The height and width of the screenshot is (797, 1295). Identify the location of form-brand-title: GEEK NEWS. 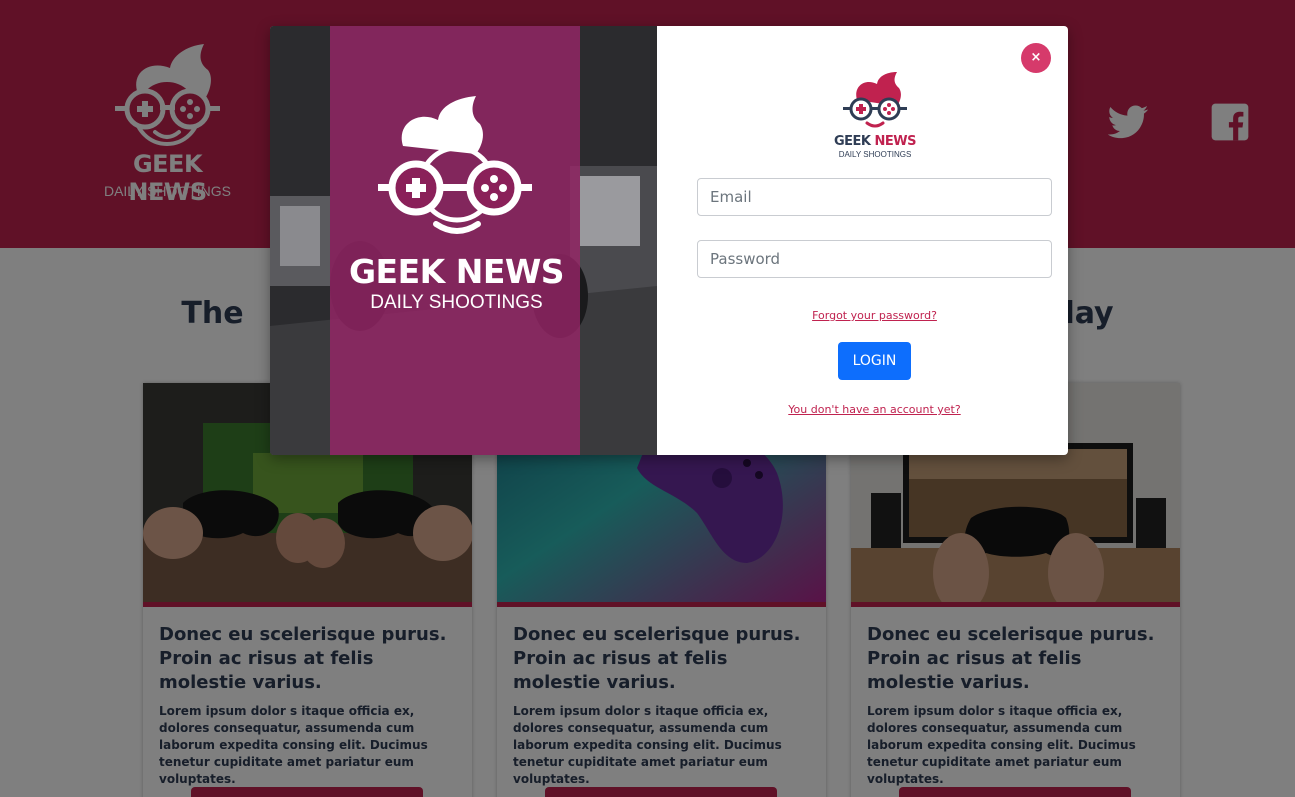
(875, 141).